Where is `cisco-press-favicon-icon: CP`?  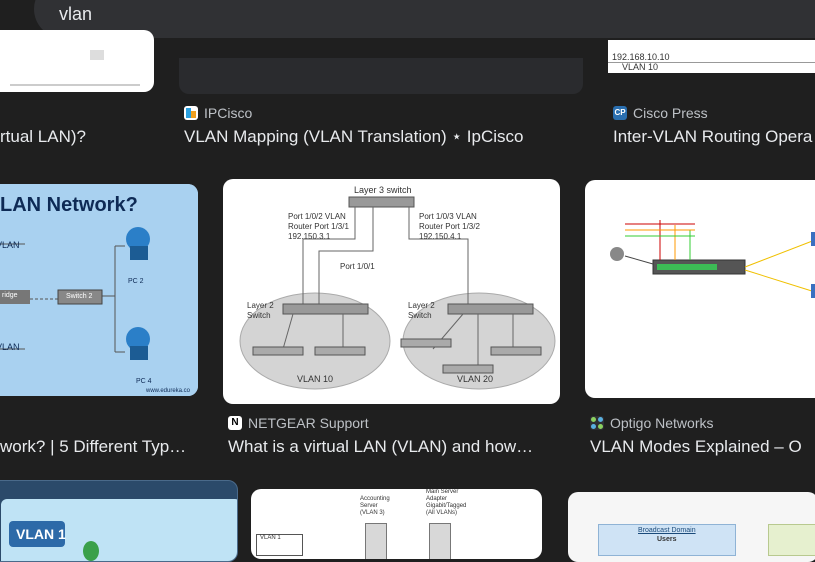
cisco-press-favicon-icon: CP is located at coordinates (620, 113).